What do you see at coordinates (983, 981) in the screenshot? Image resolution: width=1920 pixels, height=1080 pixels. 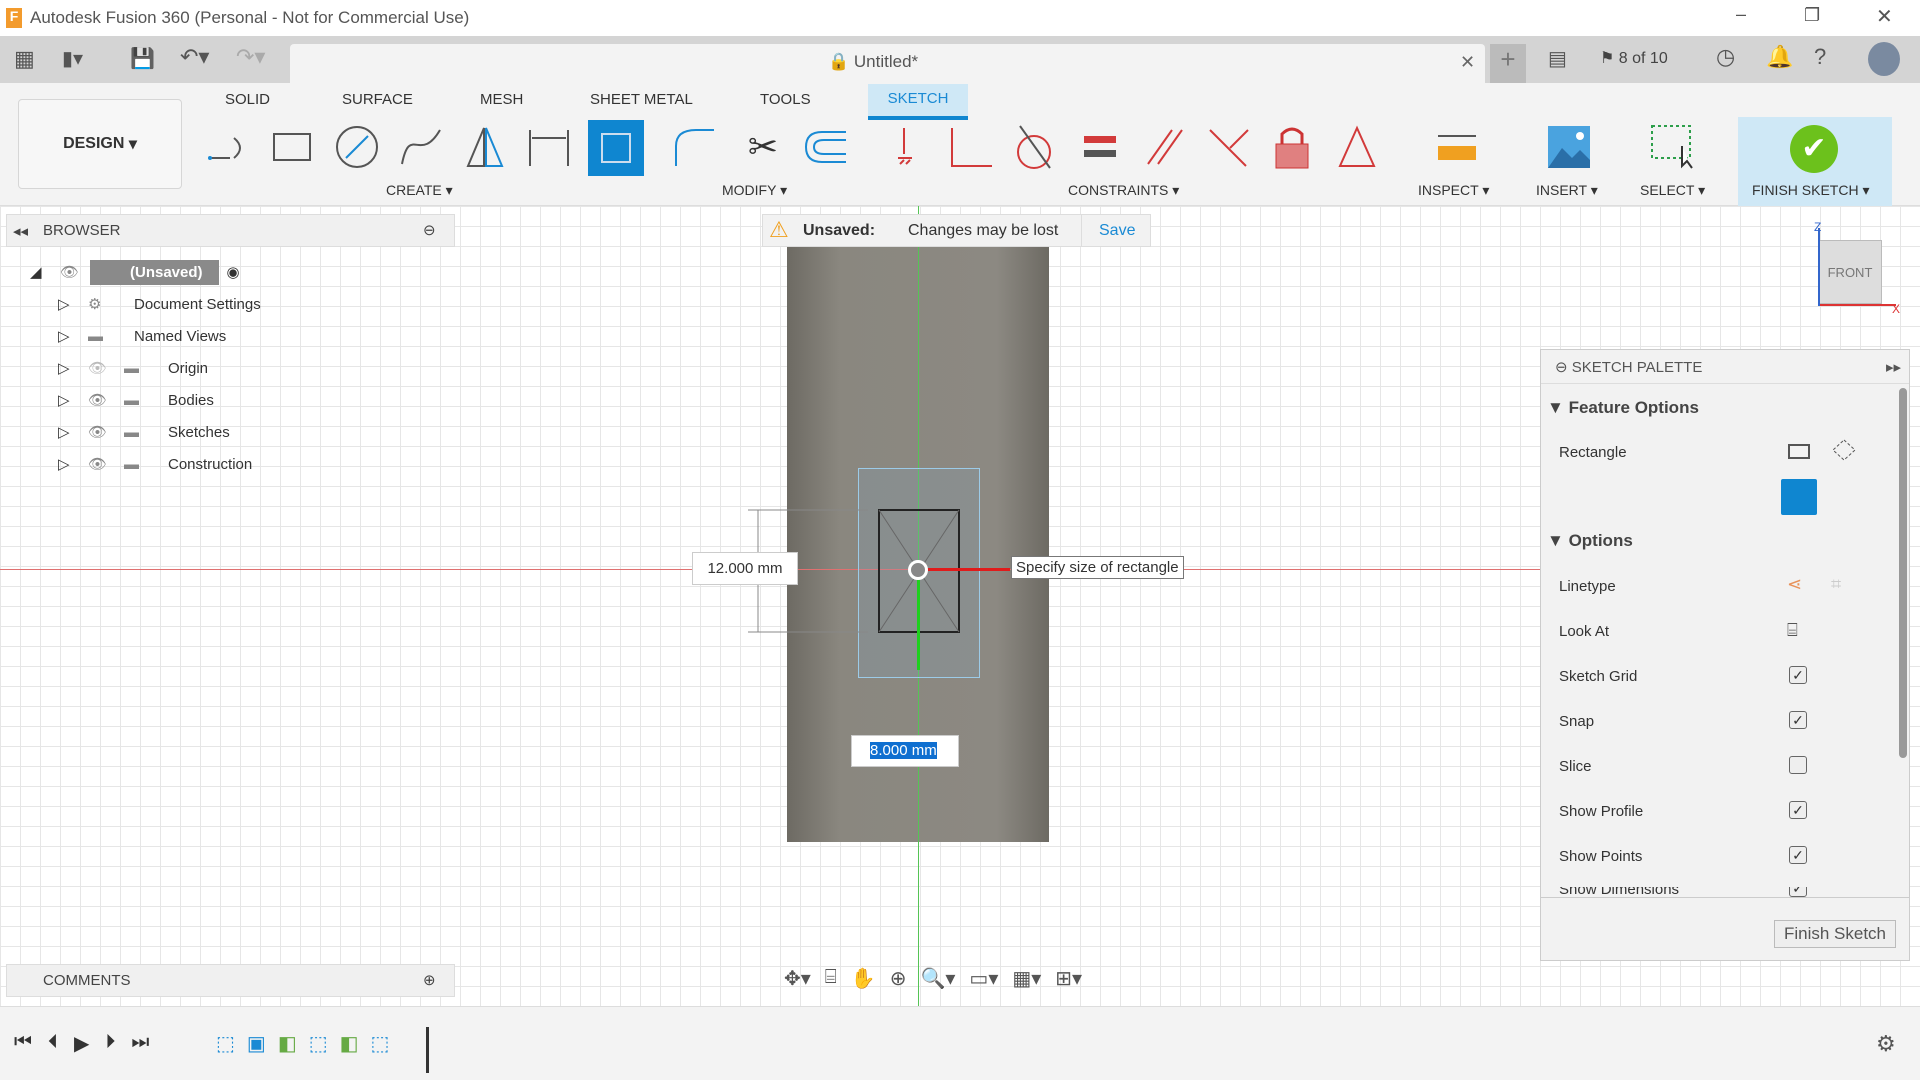 I see `display-settings-icon: ▭▾` at bounding box center [983, 981].